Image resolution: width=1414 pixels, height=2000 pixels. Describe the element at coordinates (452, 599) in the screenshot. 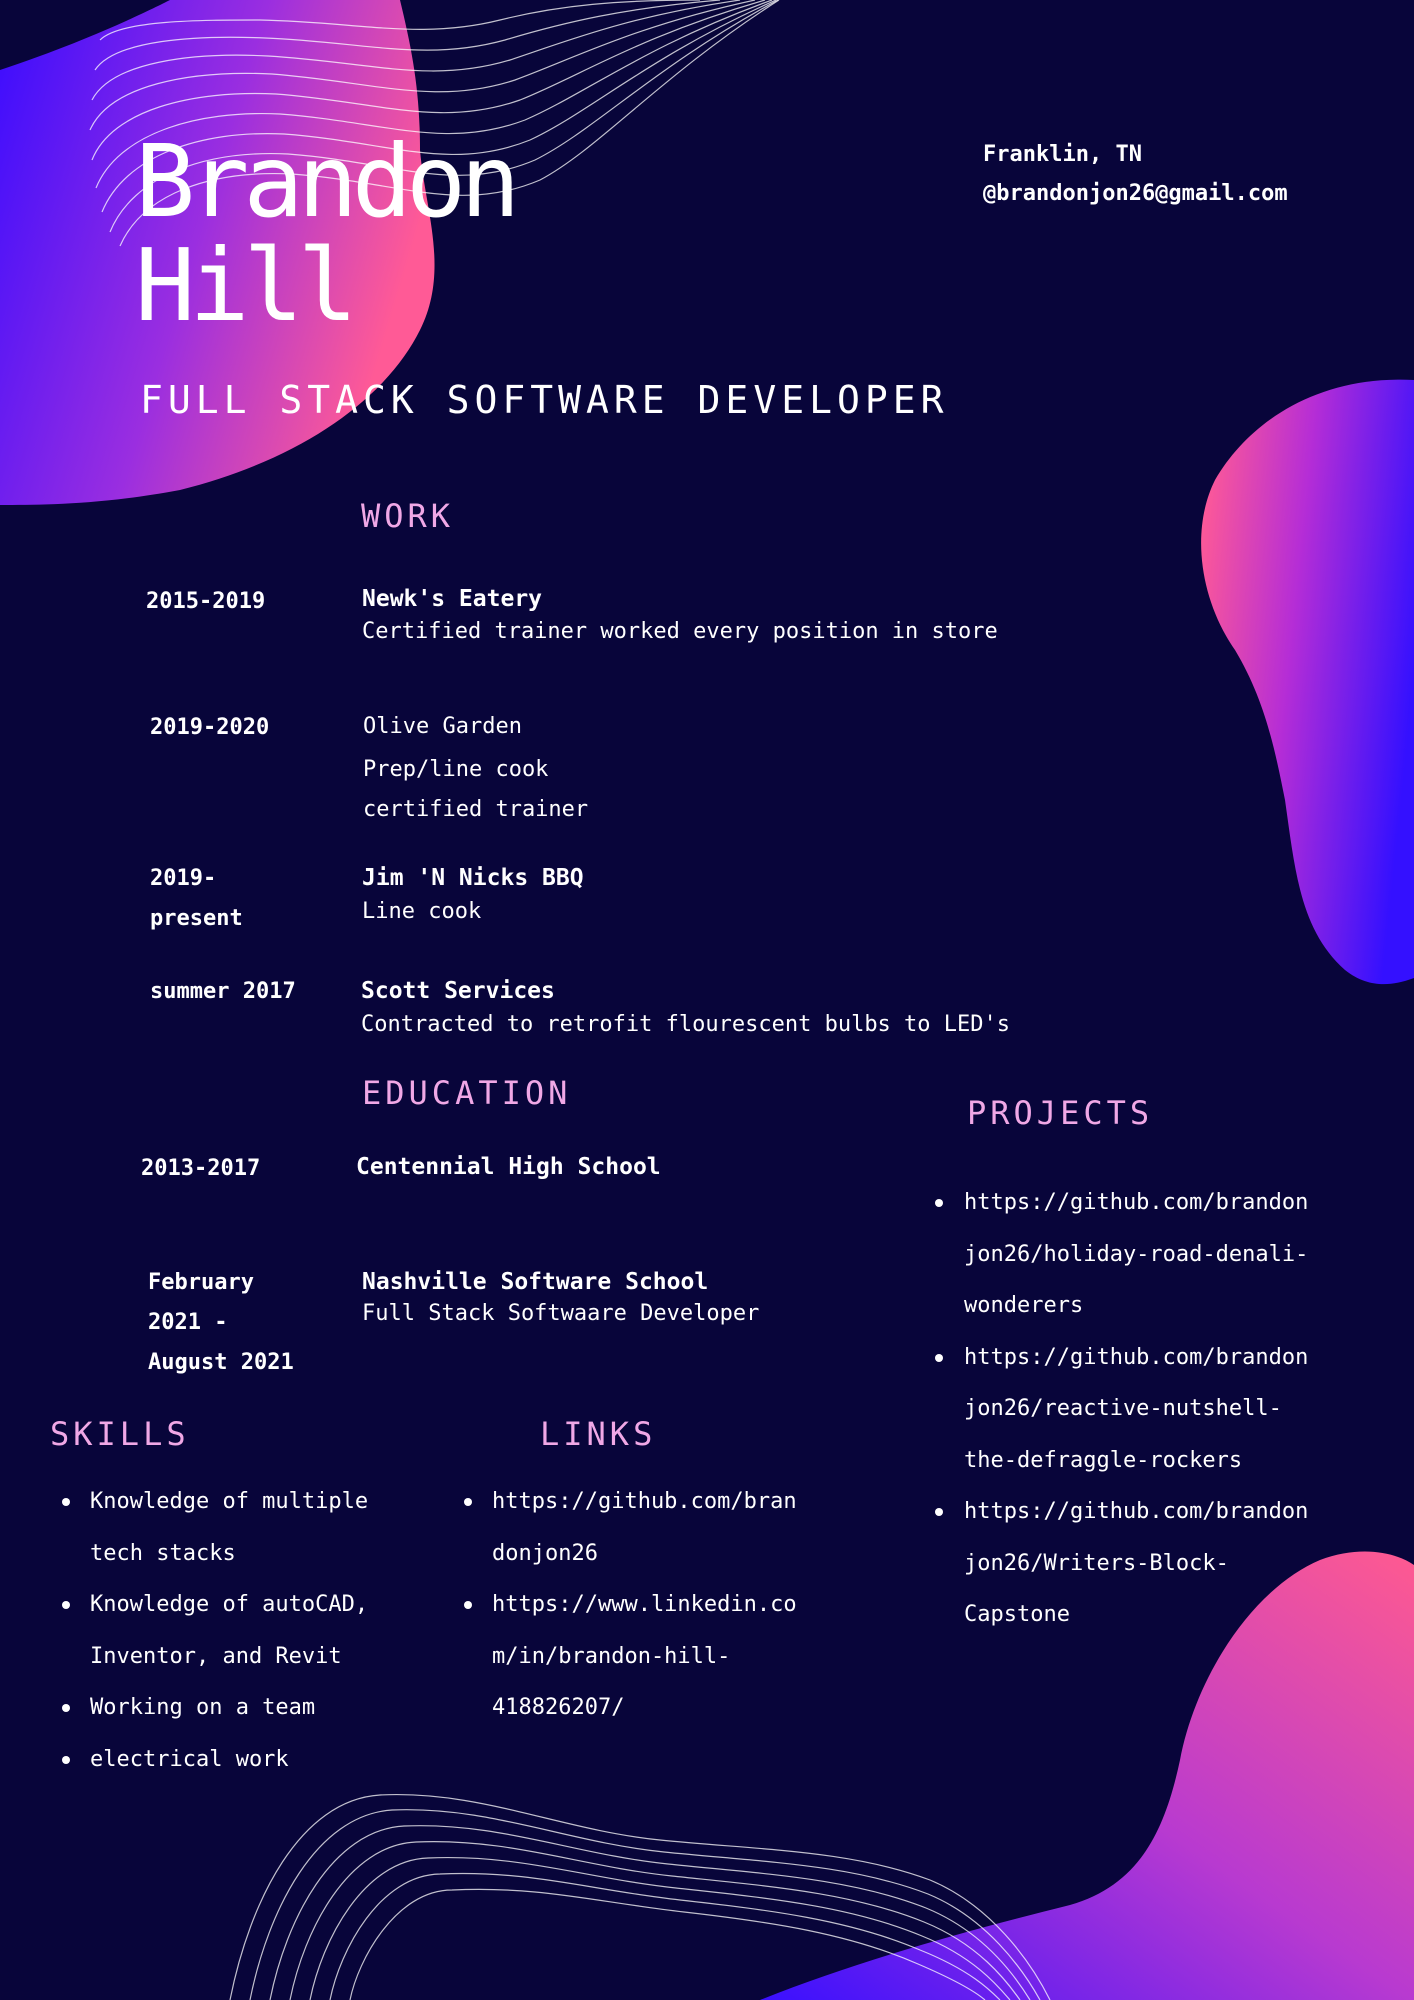

I see `work-employer-1: Newk's Eatery` at that location.